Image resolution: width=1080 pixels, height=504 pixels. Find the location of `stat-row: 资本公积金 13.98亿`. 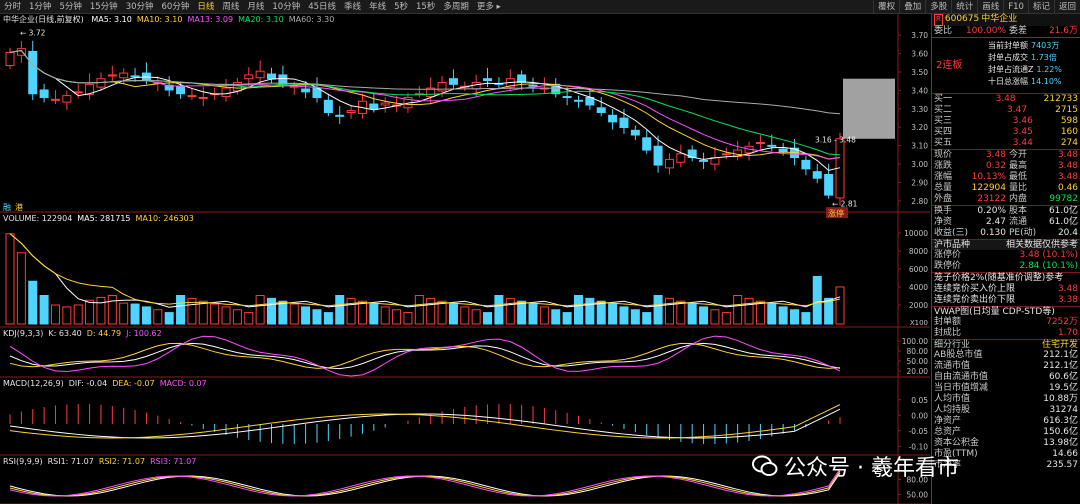

stat-row: 资本公积金 13.98亿 is located at coordinates (1006, 443).